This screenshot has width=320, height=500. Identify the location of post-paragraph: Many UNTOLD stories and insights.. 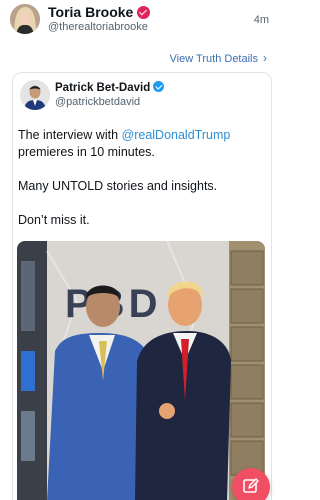
(118, 186).